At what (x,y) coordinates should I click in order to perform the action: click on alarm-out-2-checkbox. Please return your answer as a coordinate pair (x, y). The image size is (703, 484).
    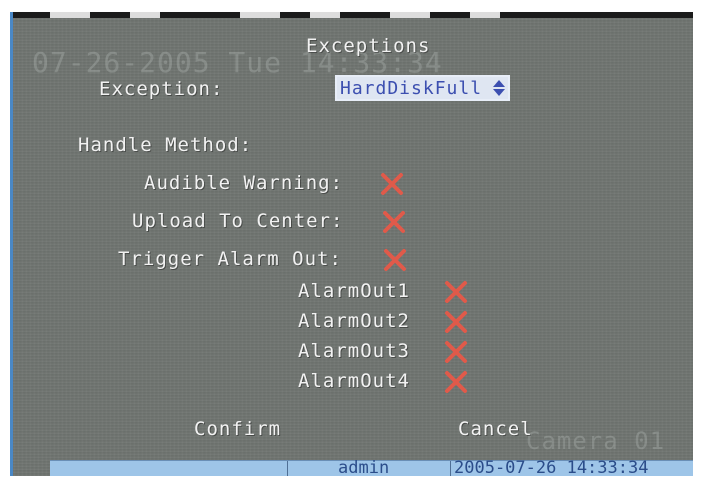
    Looking at the image, I should click on (456, 322).